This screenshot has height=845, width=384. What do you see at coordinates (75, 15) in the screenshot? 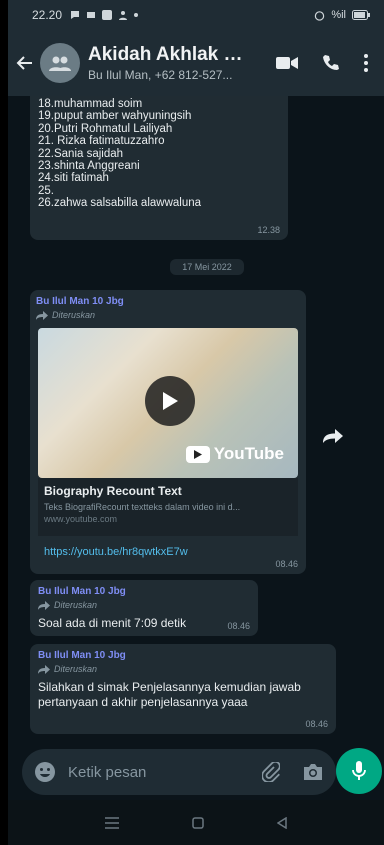
I see `chat-notification-icon` at bounding box center [75, 15].